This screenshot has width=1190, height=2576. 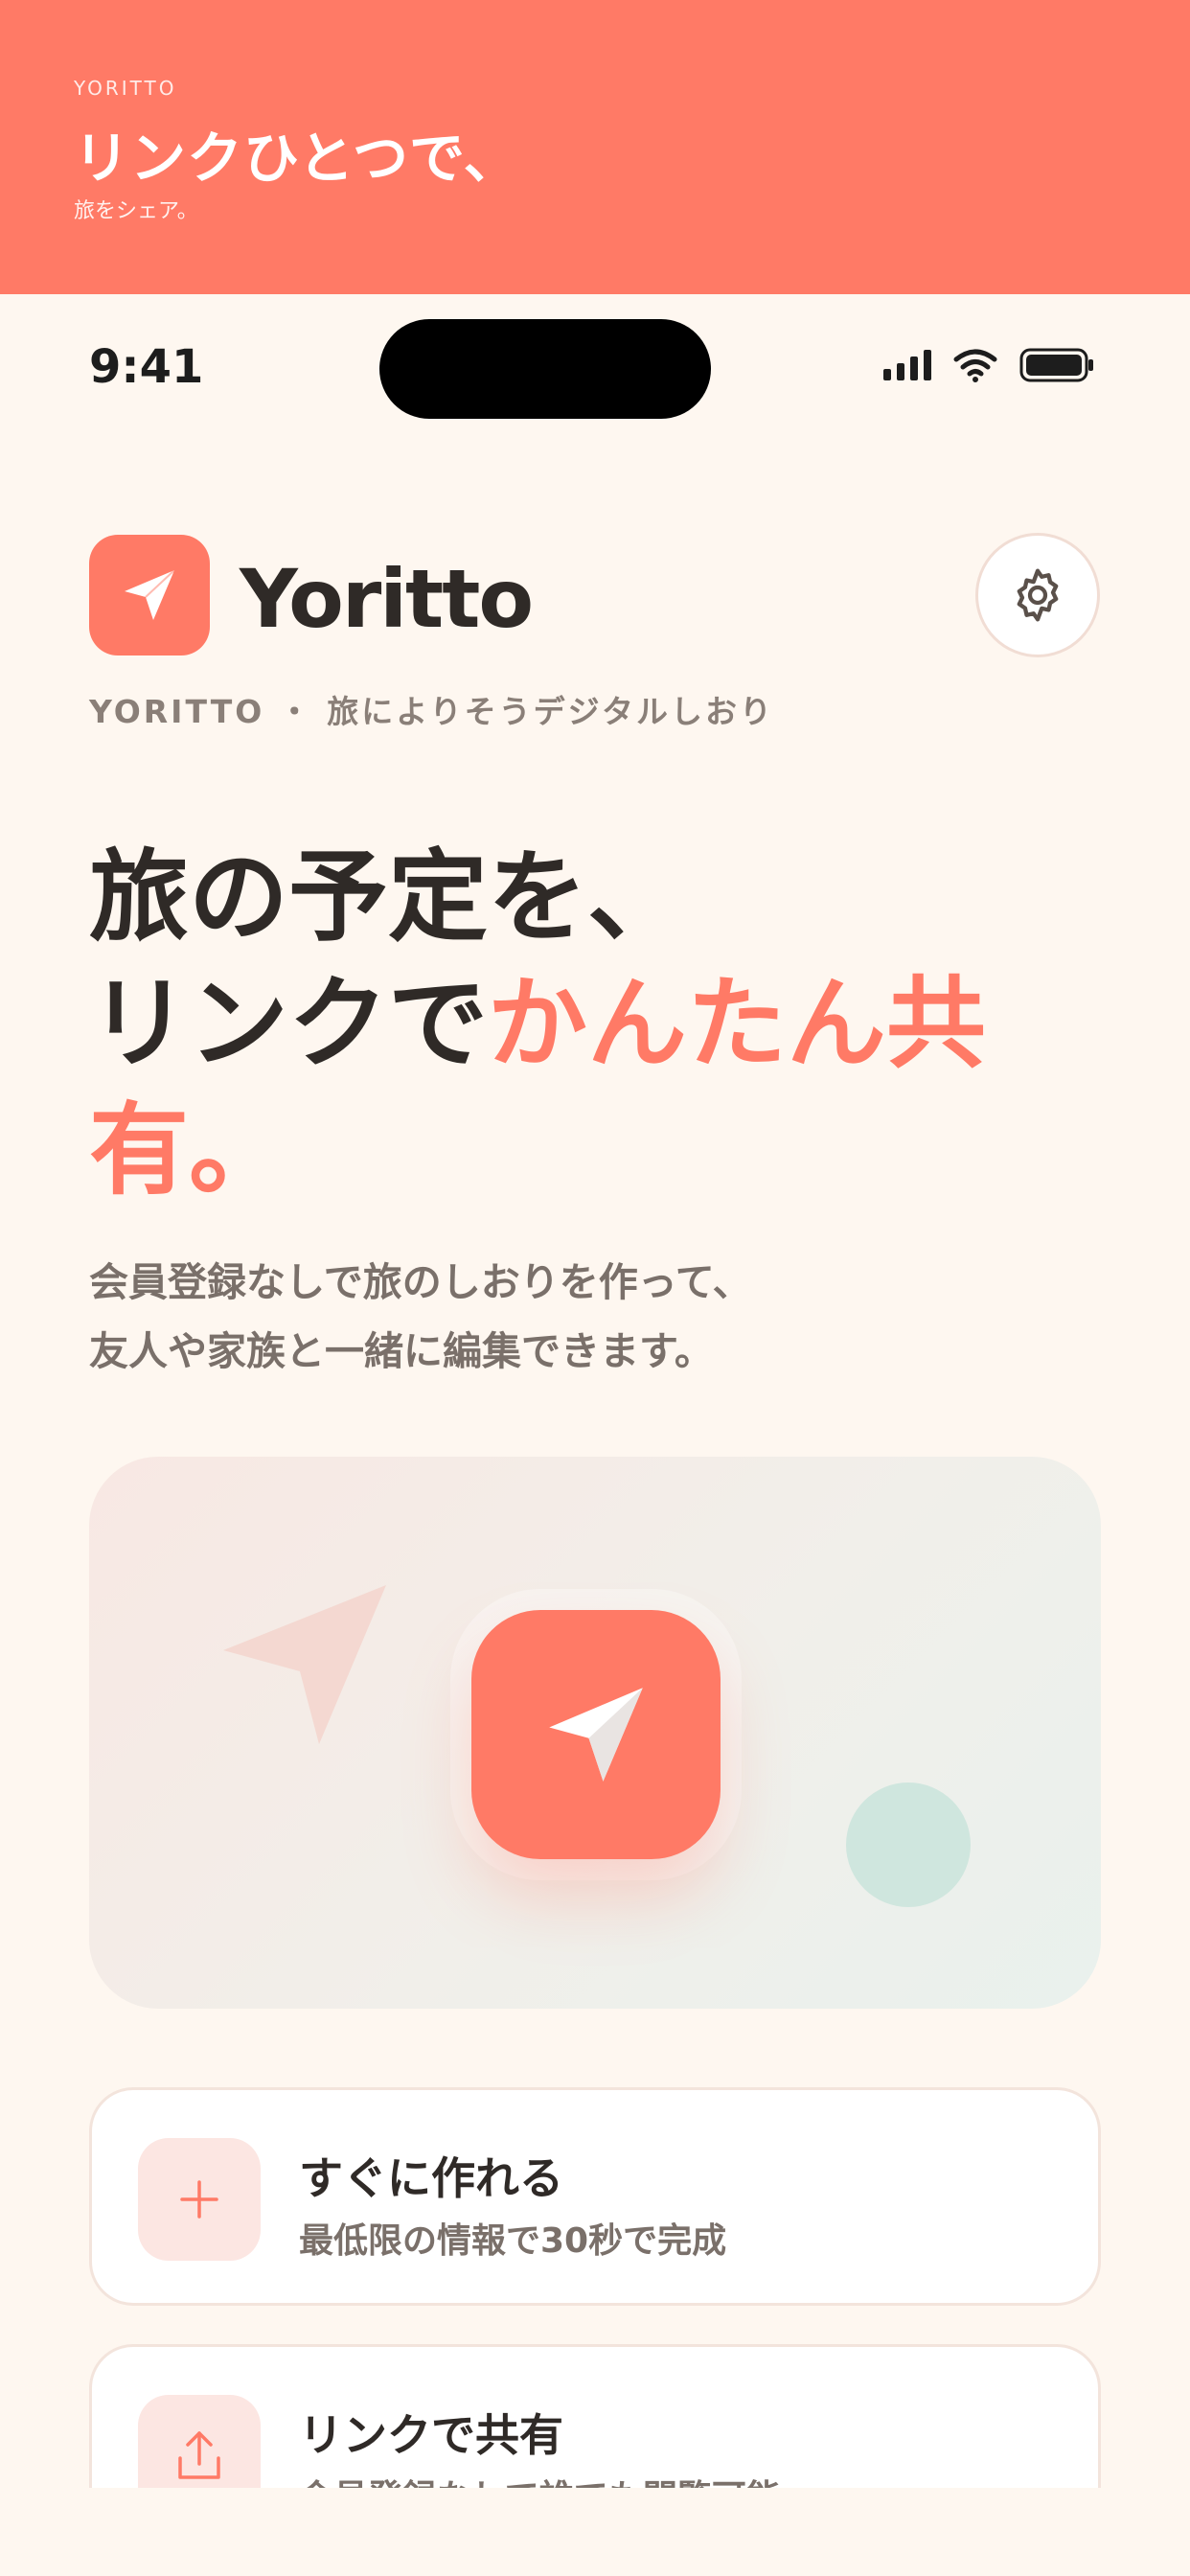 I want to click on feature-icon-box, so click(x=199, y=2199).